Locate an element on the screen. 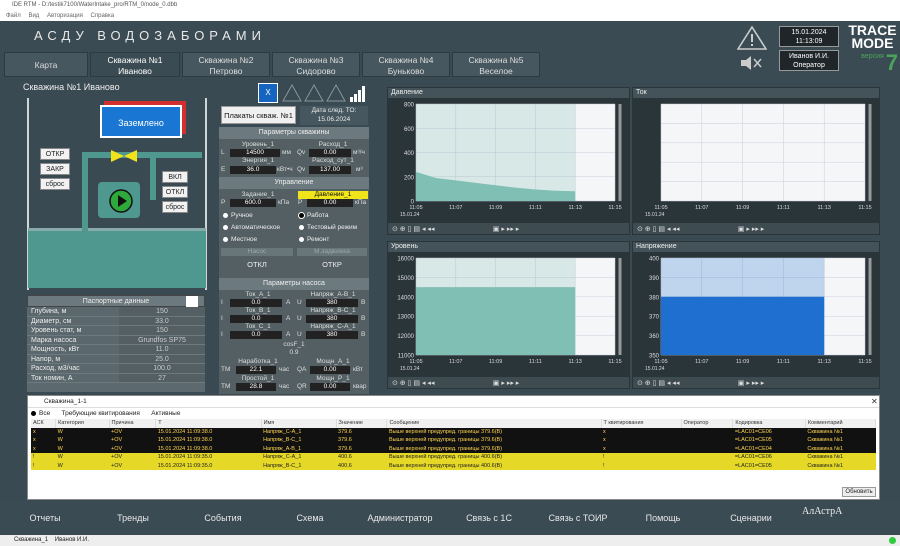 The width and height of the screenshot is (900, 546). column-header: Значение is located at coordinates (362, 423).